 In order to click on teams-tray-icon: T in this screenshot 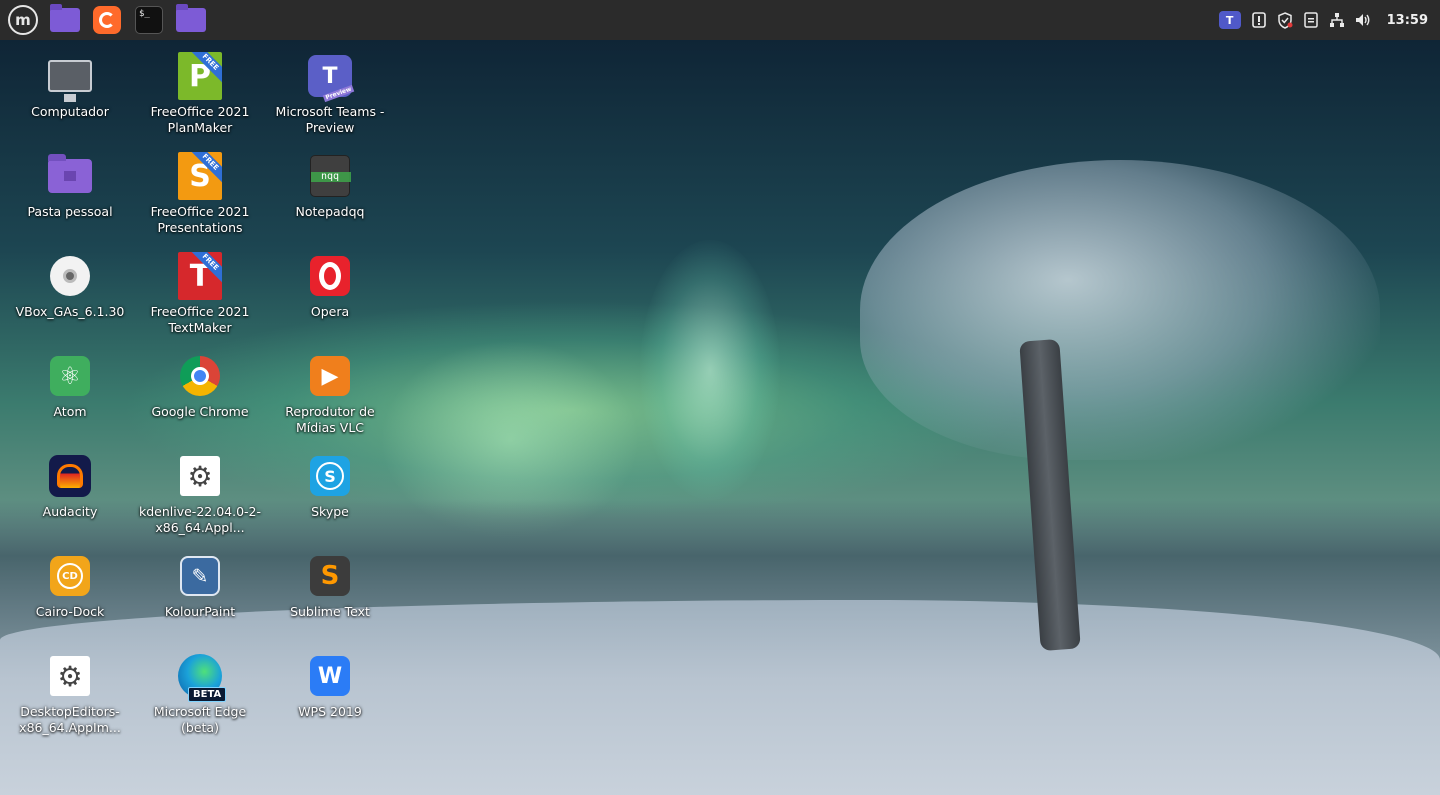, I will do `click(1229, 20)`.